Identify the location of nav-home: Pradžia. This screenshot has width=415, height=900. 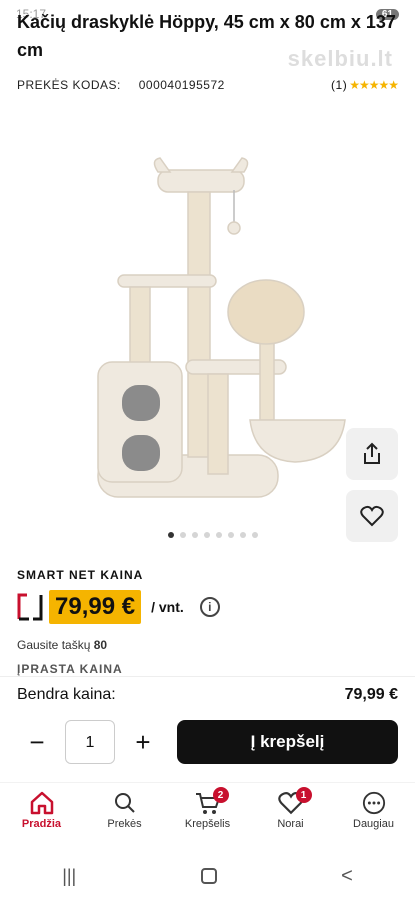
(42, 806).